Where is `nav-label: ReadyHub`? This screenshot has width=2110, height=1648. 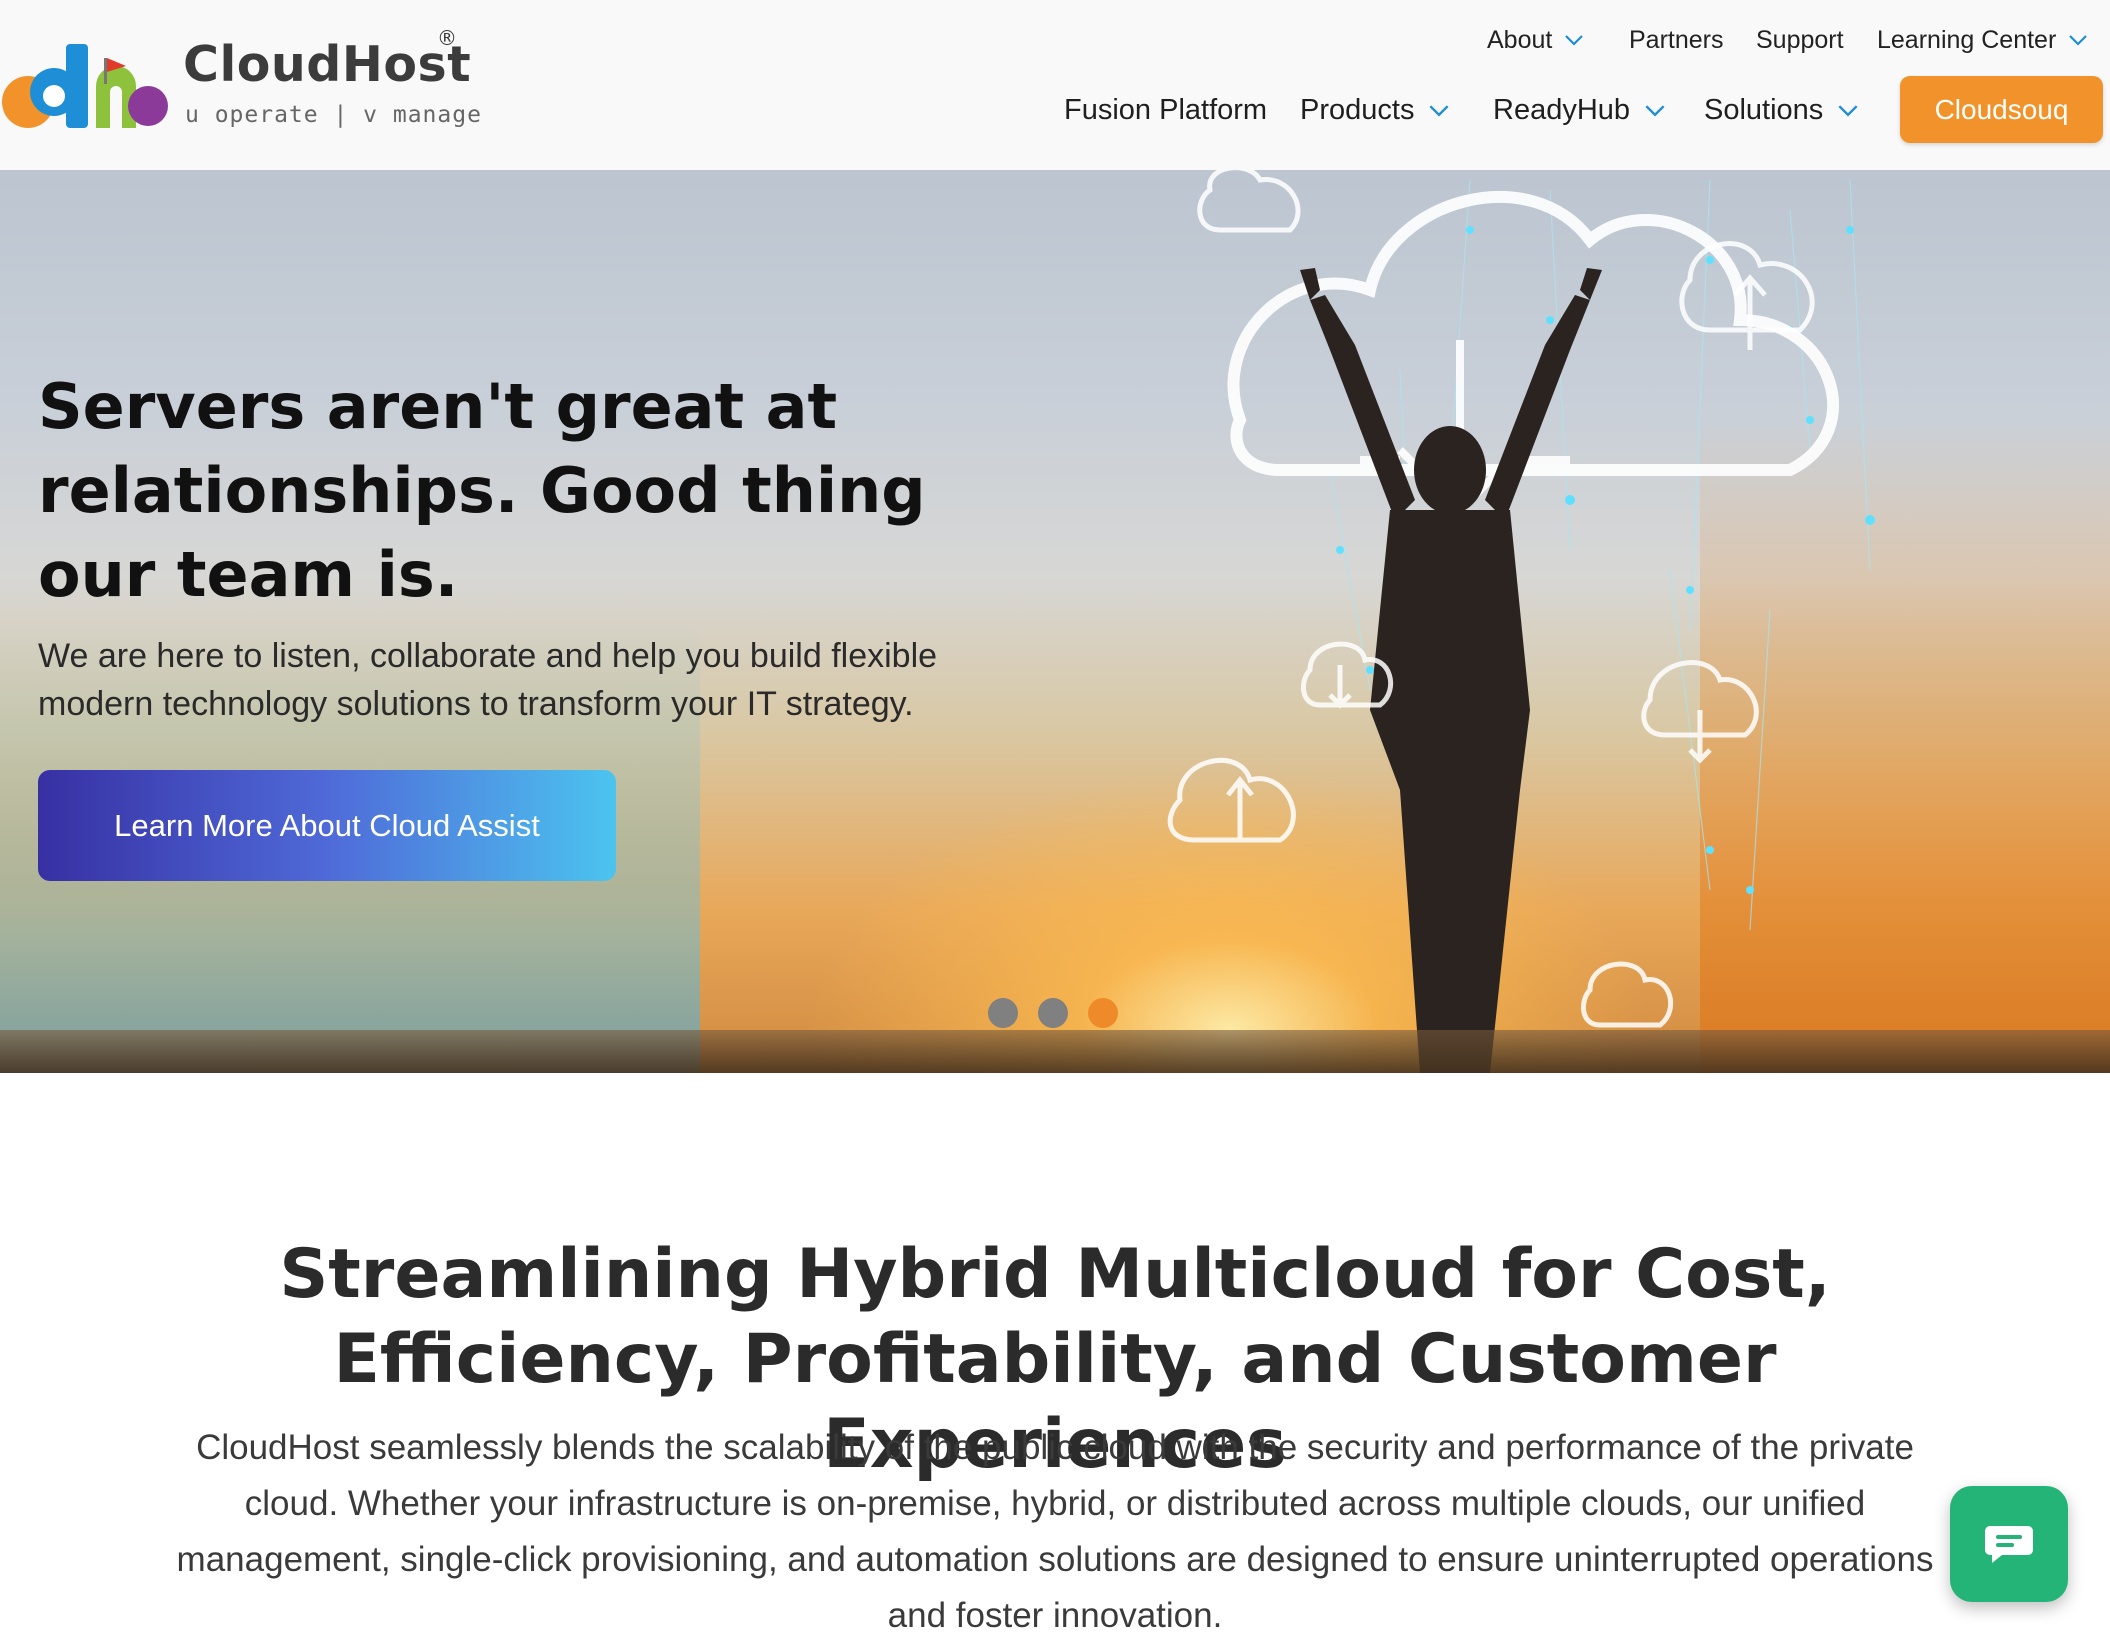
nav-label: ReadyHub is located at coordinates (1562, 109).